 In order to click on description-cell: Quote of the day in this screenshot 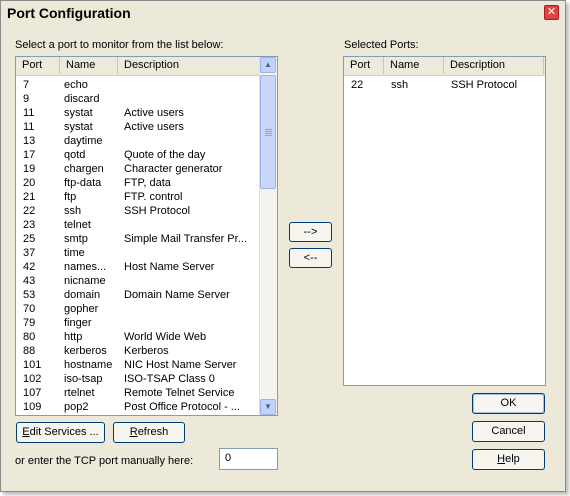, I will do `click(165, 155)`.